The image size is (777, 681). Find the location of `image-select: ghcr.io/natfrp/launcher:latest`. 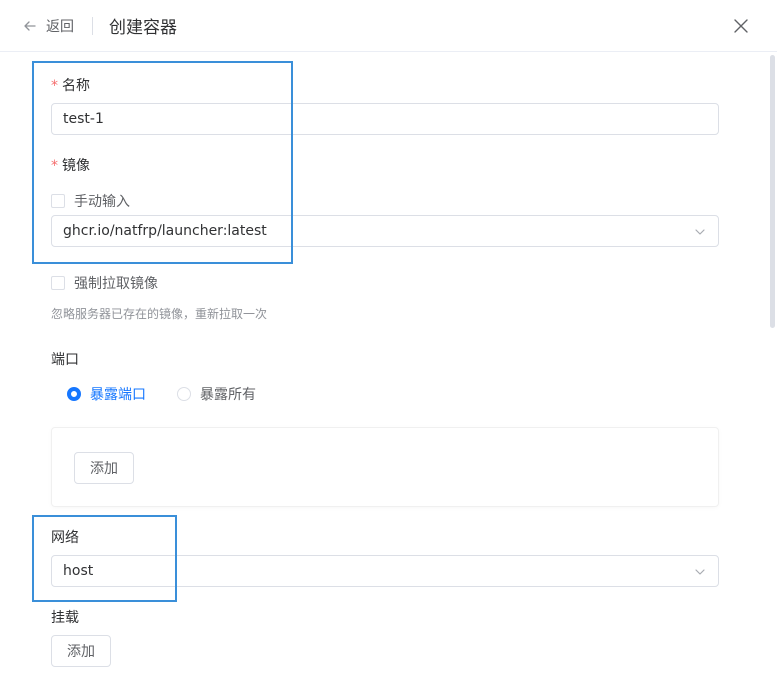

image-select: ghcr.io/natfrp/launcher:latest is located at coordinates (385, 231).